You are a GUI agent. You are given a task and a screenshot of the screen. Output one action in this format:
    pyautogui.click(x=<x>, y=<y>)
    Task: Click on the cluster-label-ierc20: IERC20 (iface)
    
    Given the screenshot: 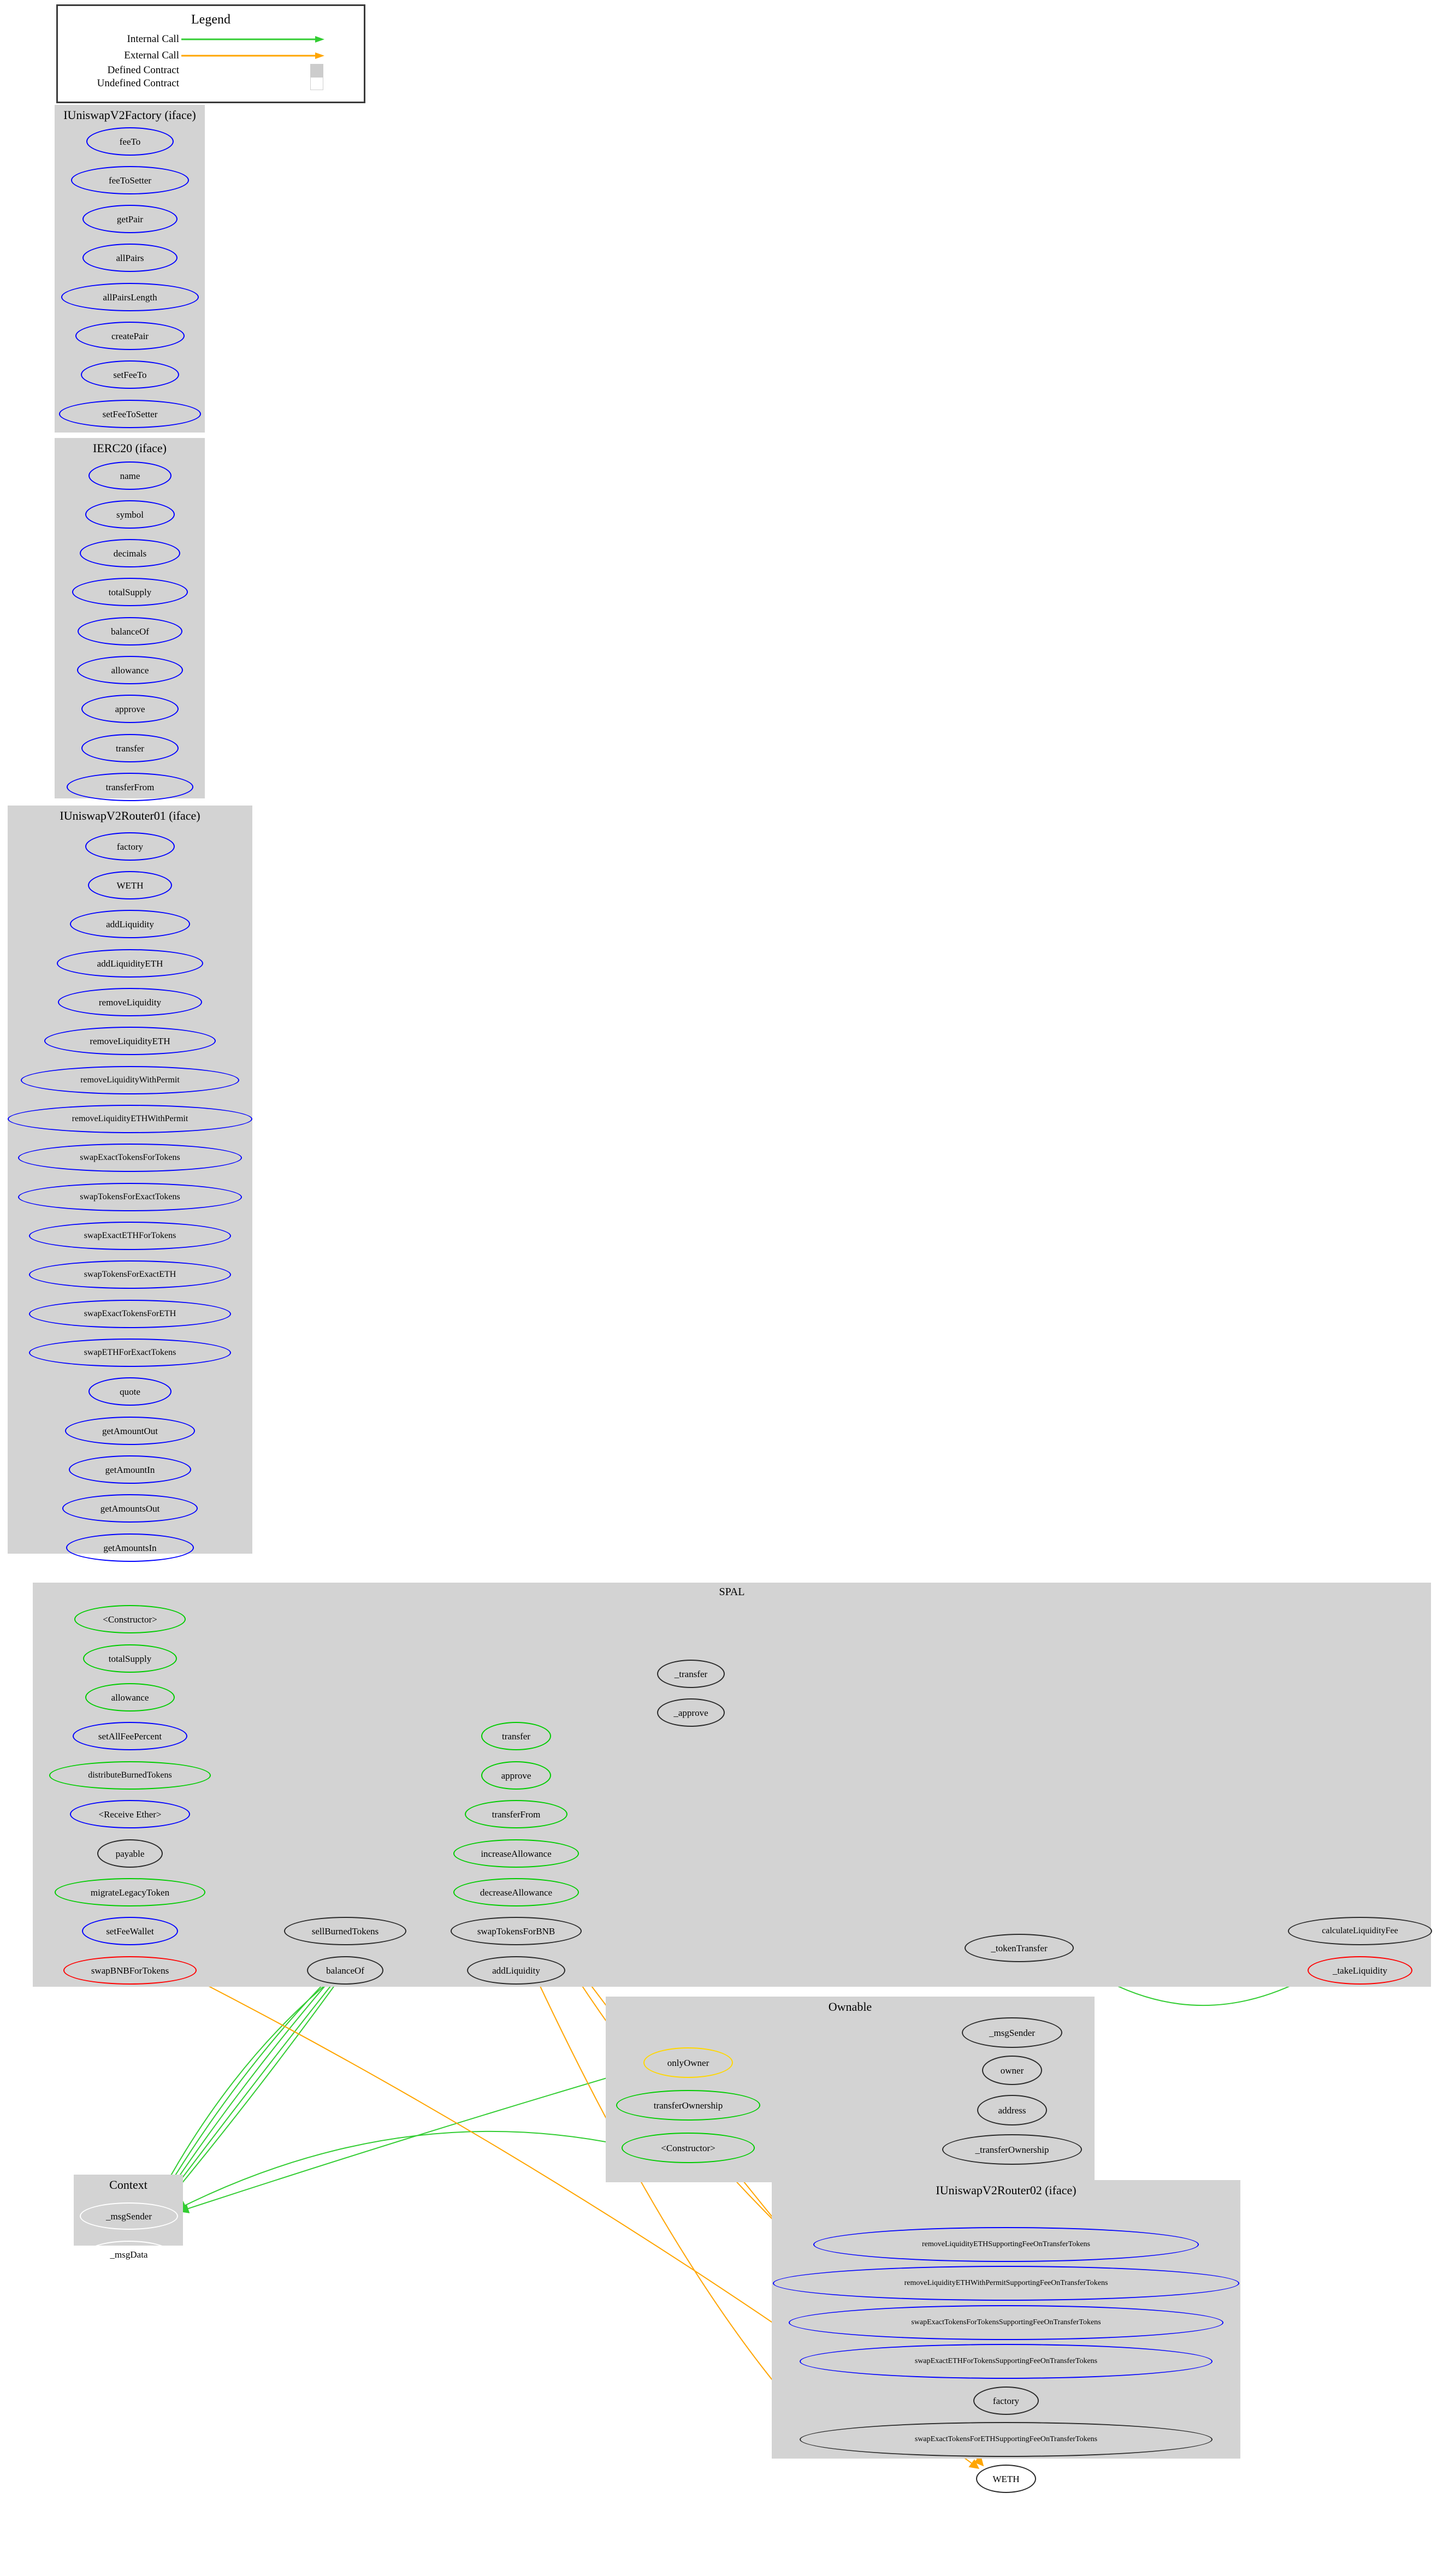 What is the action you would take?
    pyautogui.click(x=130, y=448)
    